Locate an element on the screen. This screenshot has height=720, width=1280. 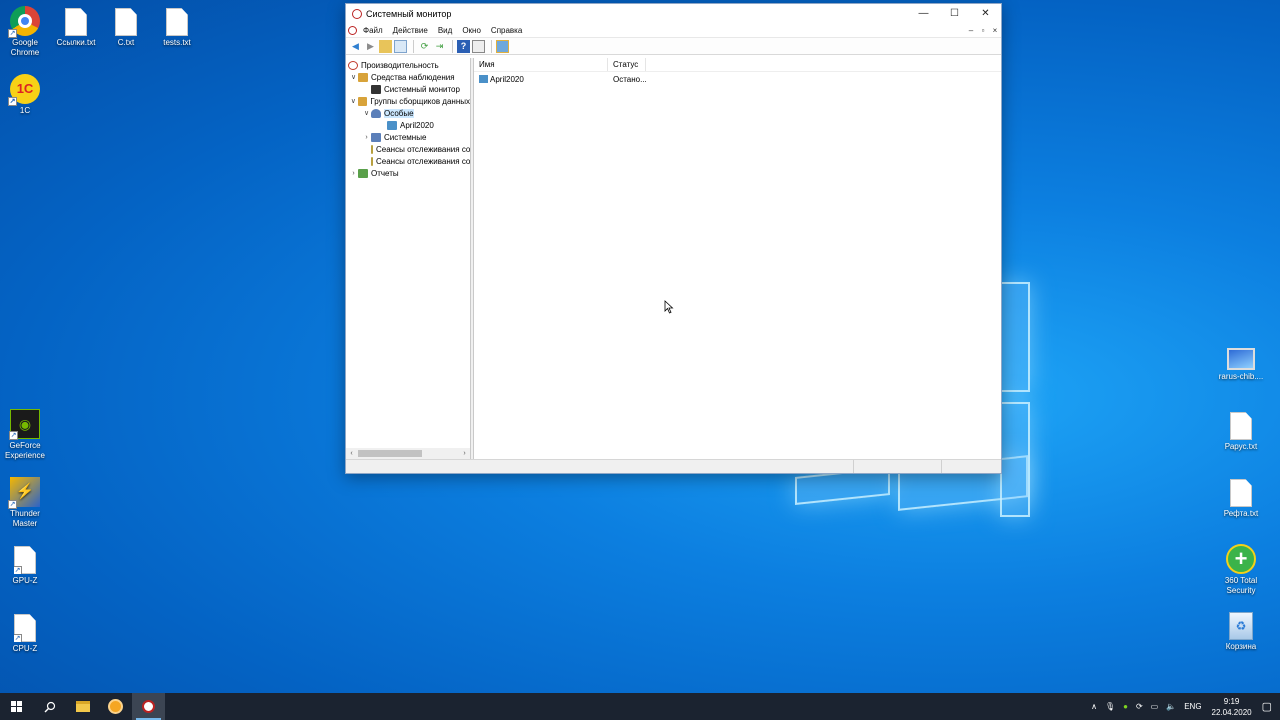
tree-node-system: › Системные is located at coordinates (408, 137).